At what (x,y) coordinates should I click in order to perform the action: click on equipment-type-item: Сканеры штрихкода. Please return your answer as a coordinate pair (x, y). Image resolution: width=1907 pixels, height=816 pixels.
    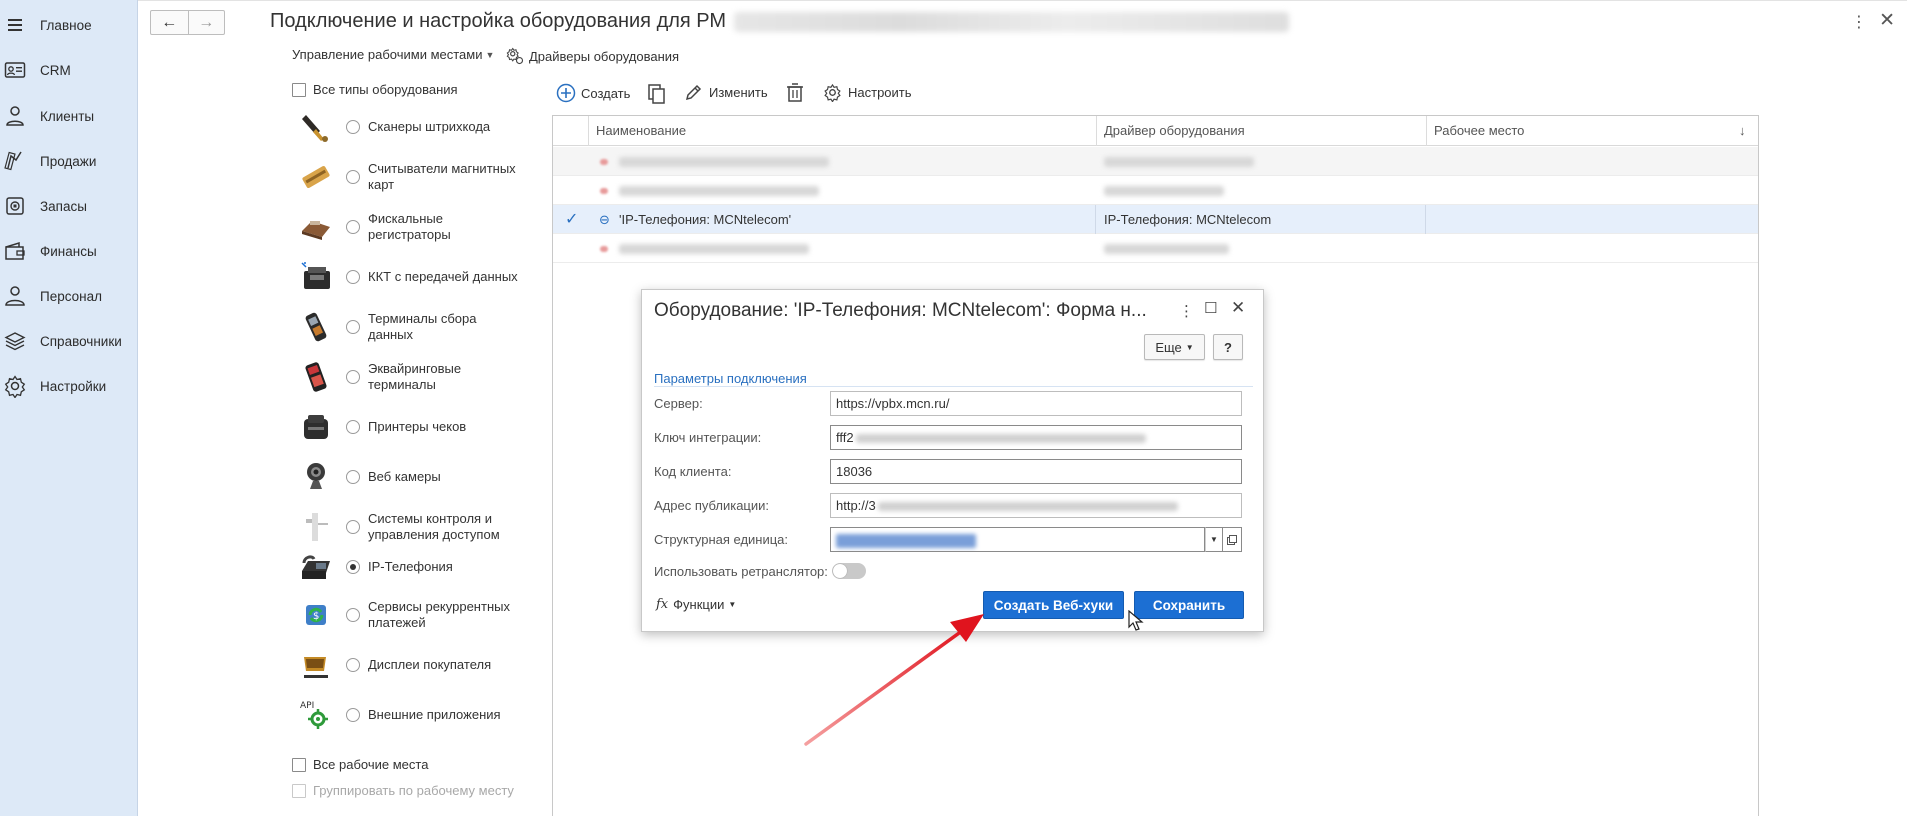
    Looking at the image, I should click on (416, 127).